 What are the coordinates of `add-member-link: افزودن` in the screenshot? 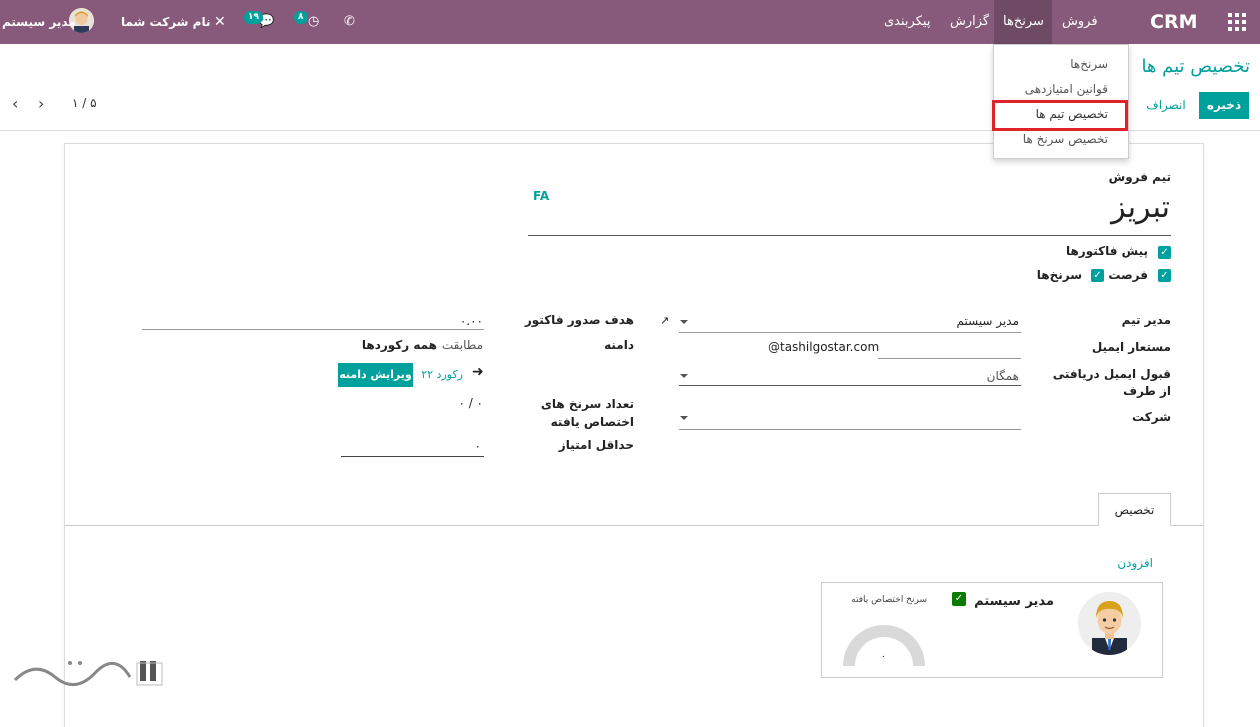 It's located at (1135, 563).